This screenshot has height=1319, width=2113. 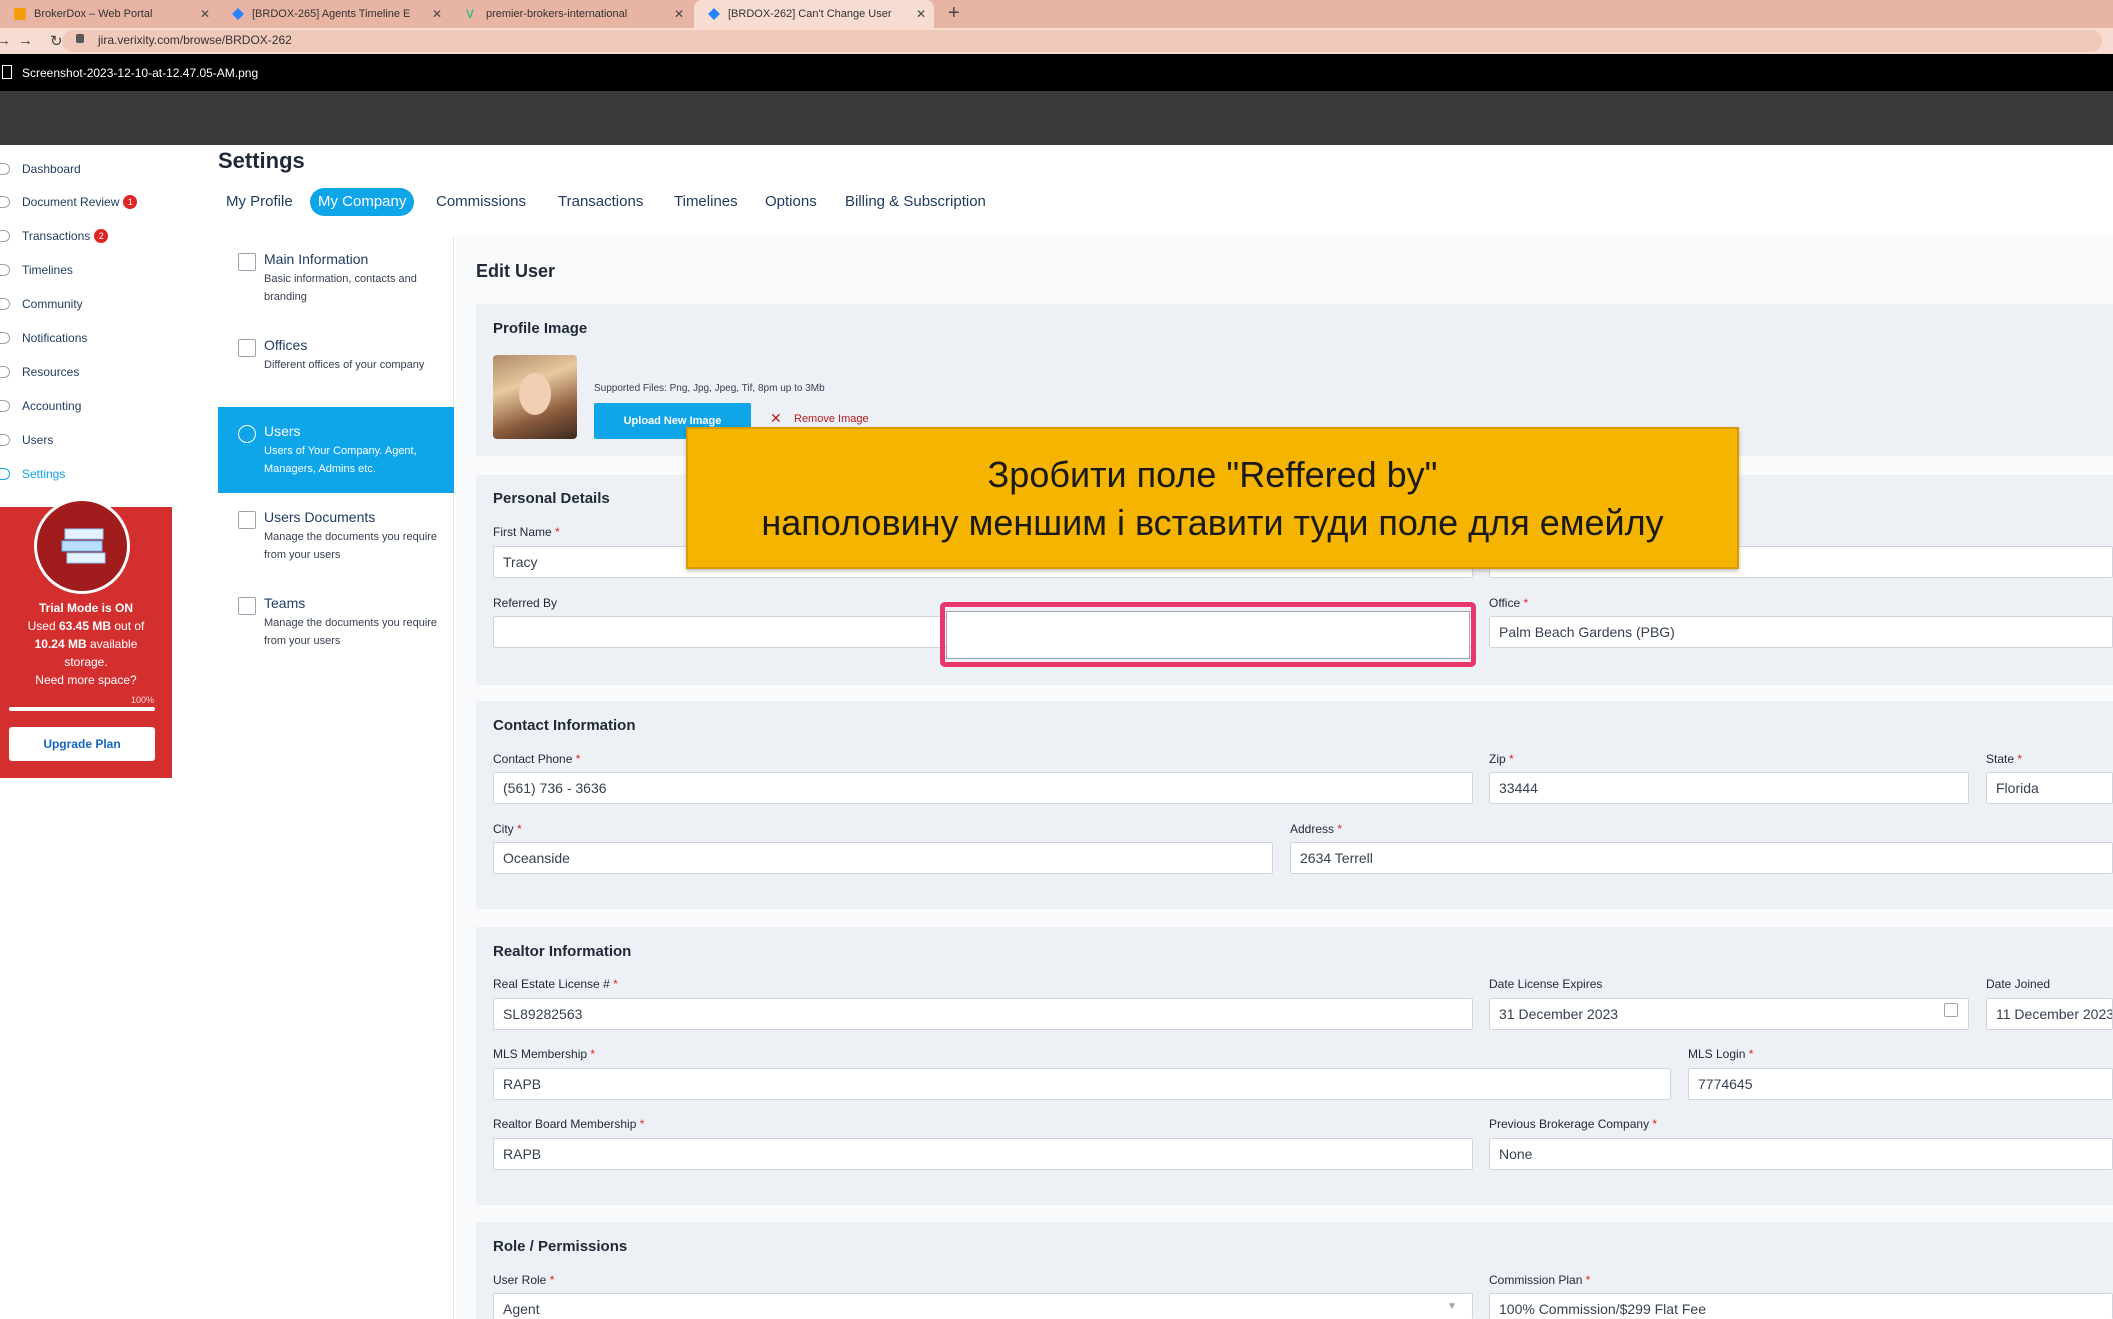 I want to click on realtor-information-title: Realtor Information, so click(x=562, y=951).